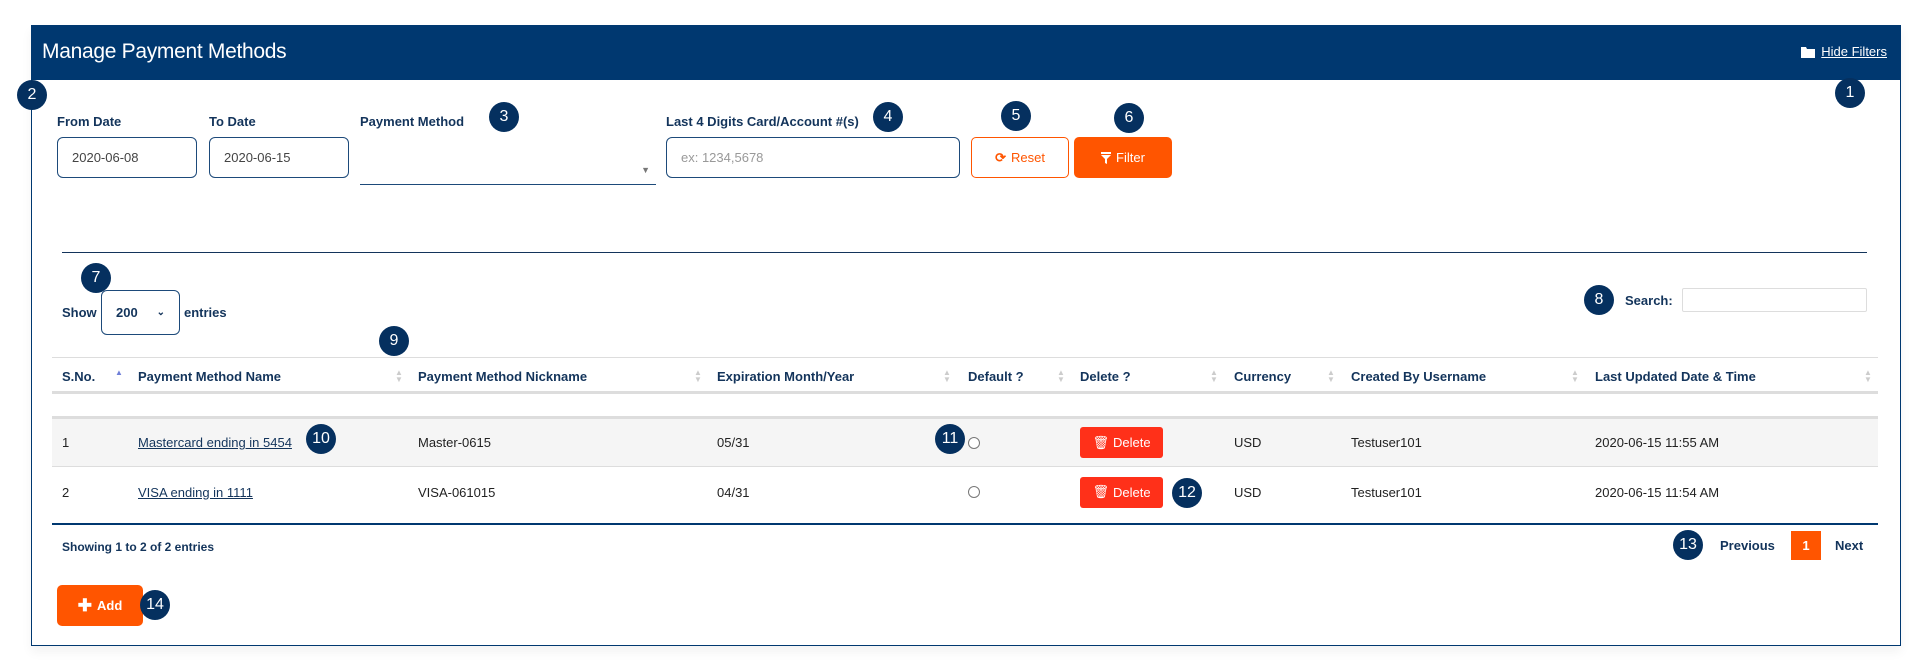  What do you see at coordinates (1688, 545) in the screenshot?
I see `annotation-badge: 13` at bounding box center [1688, 545].